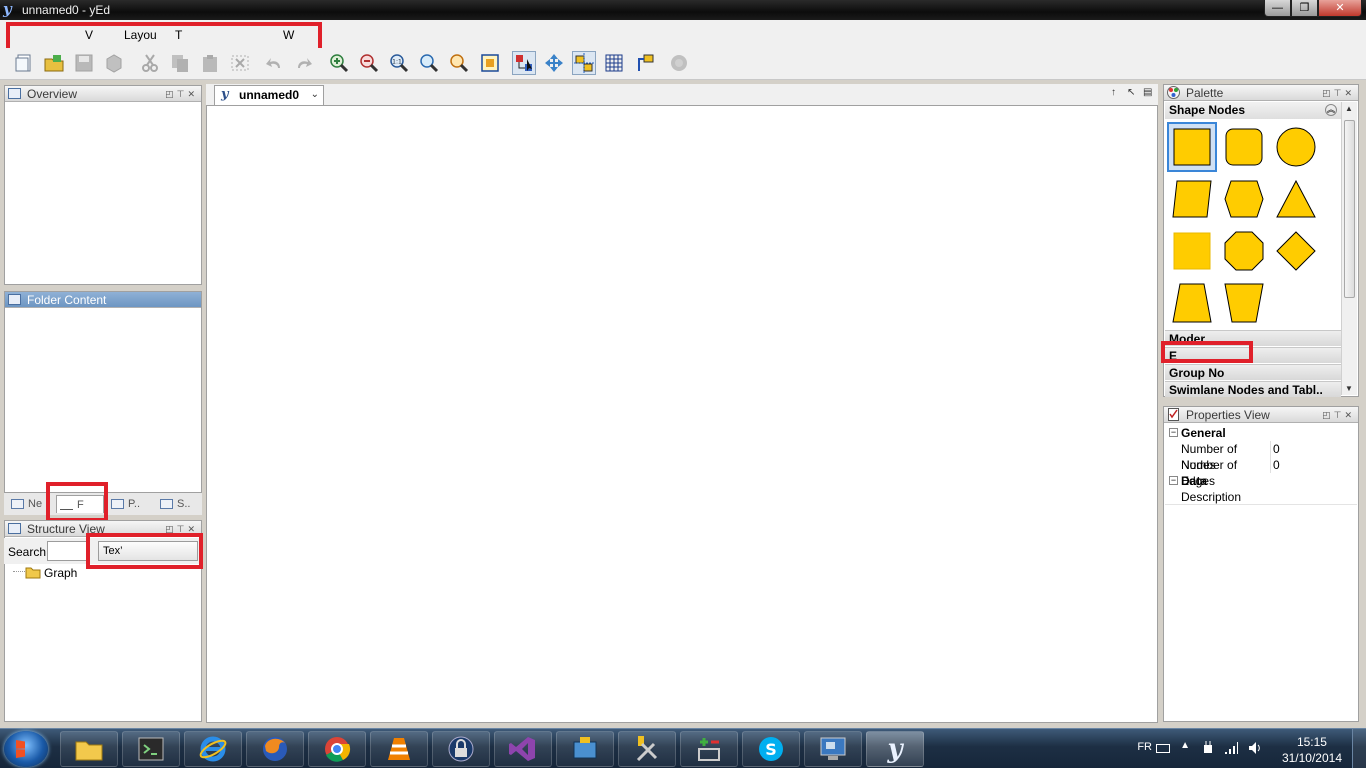  What do you see at coordinates (1296, 147) in the screenshot?
I see `shape-ellipse` at bounding box center [1296, 147].